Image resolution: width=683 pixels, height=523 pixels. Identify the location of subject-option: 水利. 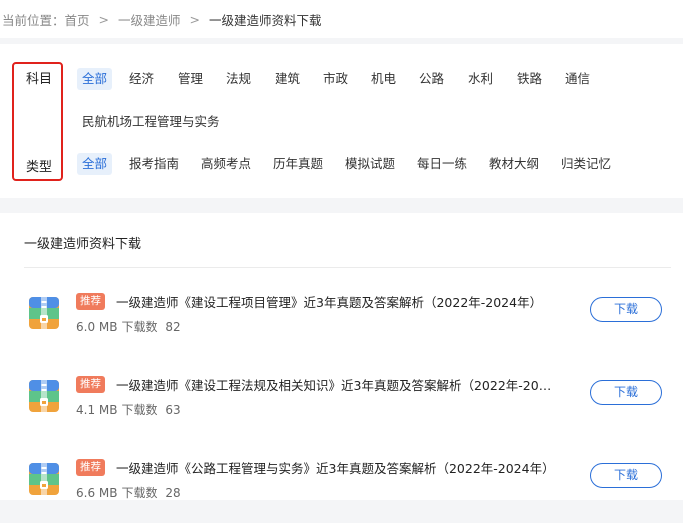
(480, 79).